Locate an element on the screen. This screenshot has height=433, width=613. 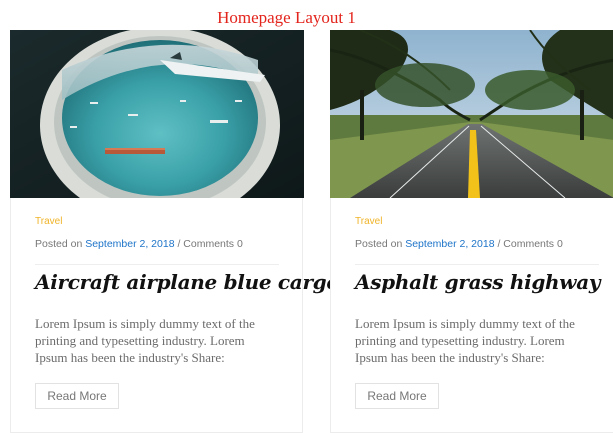
post-title: Asphalt grass highway is located at coordinates (480, 282).